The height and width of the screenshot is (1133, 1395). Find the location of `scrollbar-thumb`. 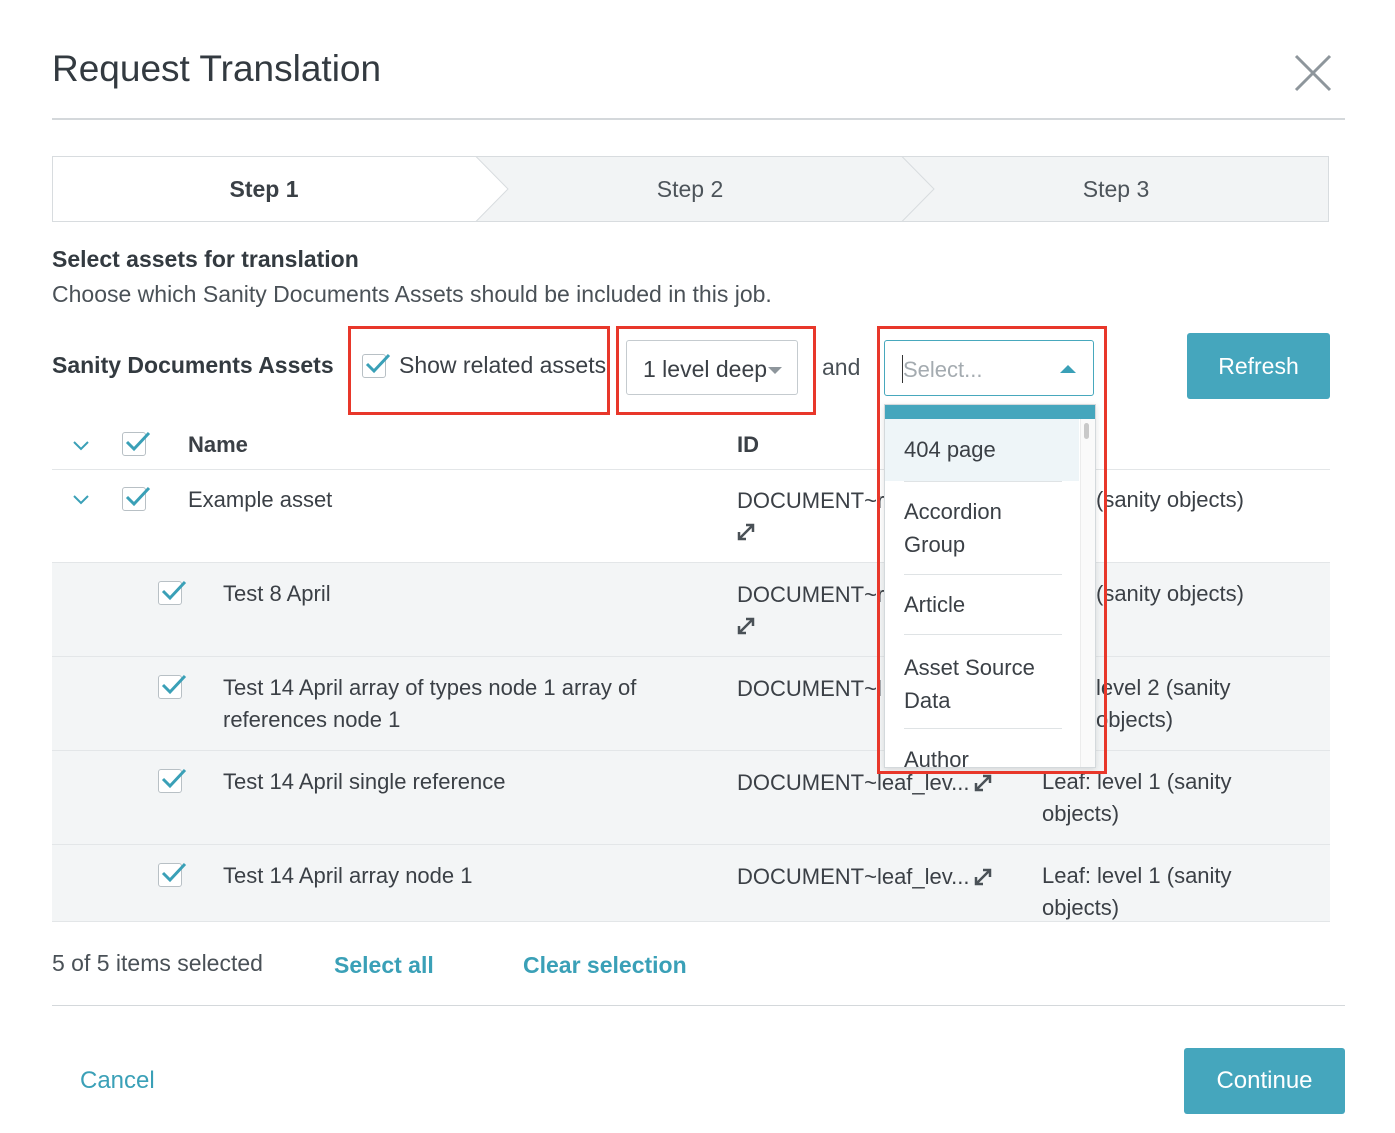

scrollbar-thumb is located at coordinates (1086, 431).